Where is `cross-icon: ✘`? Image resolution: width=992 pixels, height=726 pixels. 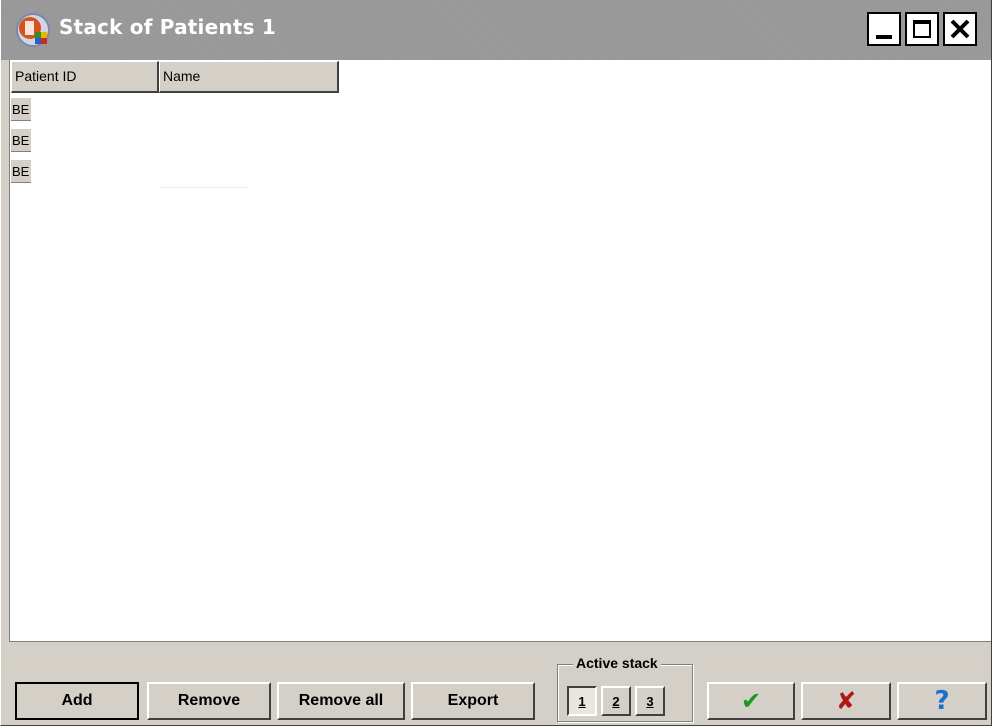
cross-icon: ✘ is located at coordinates (846, 701).